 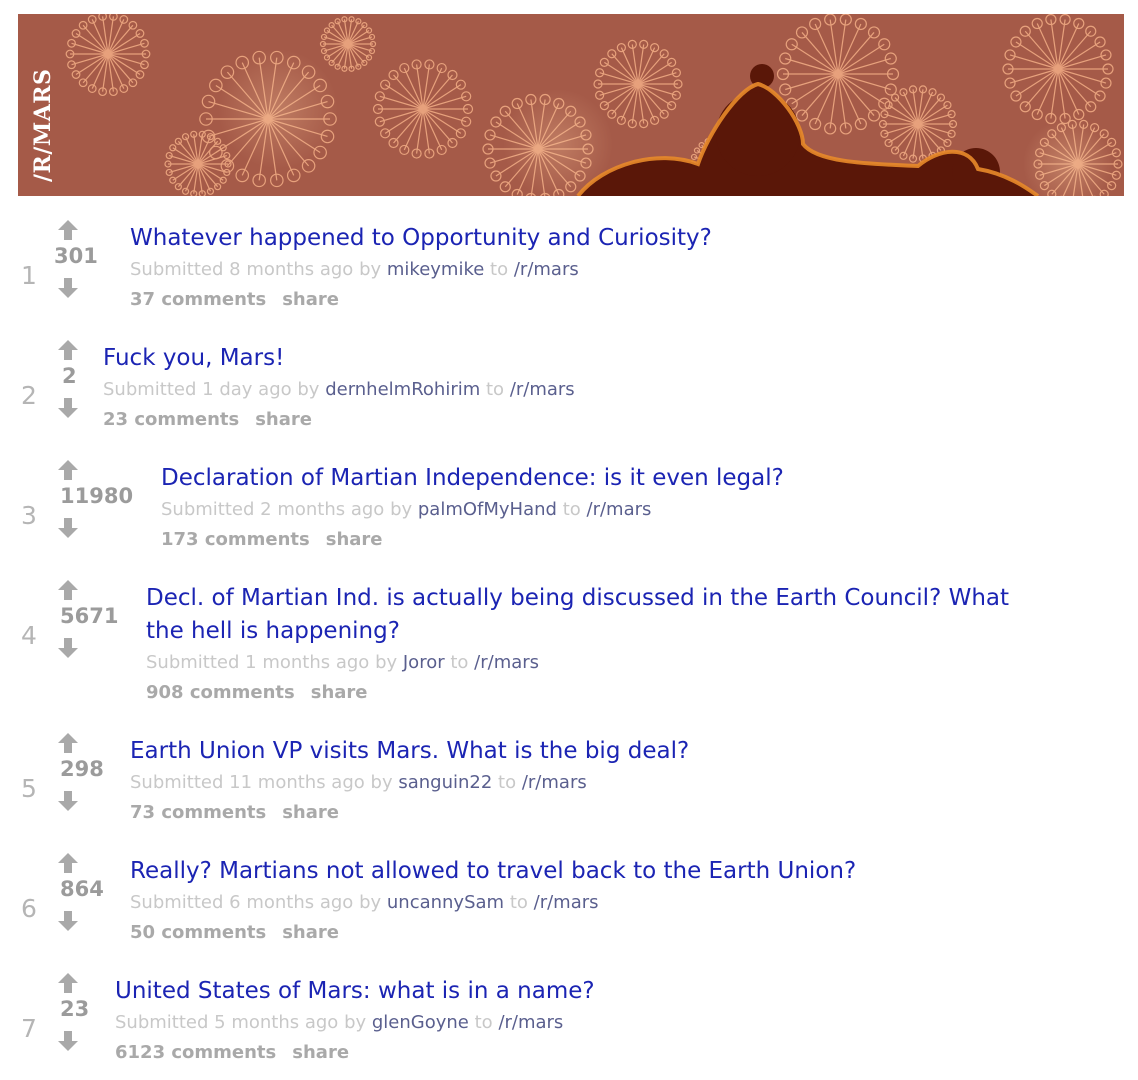 What do you see at coordinates (75, 1009) in the screenshot?
I see `post-score: 23` at bounding box center [75, 1009].